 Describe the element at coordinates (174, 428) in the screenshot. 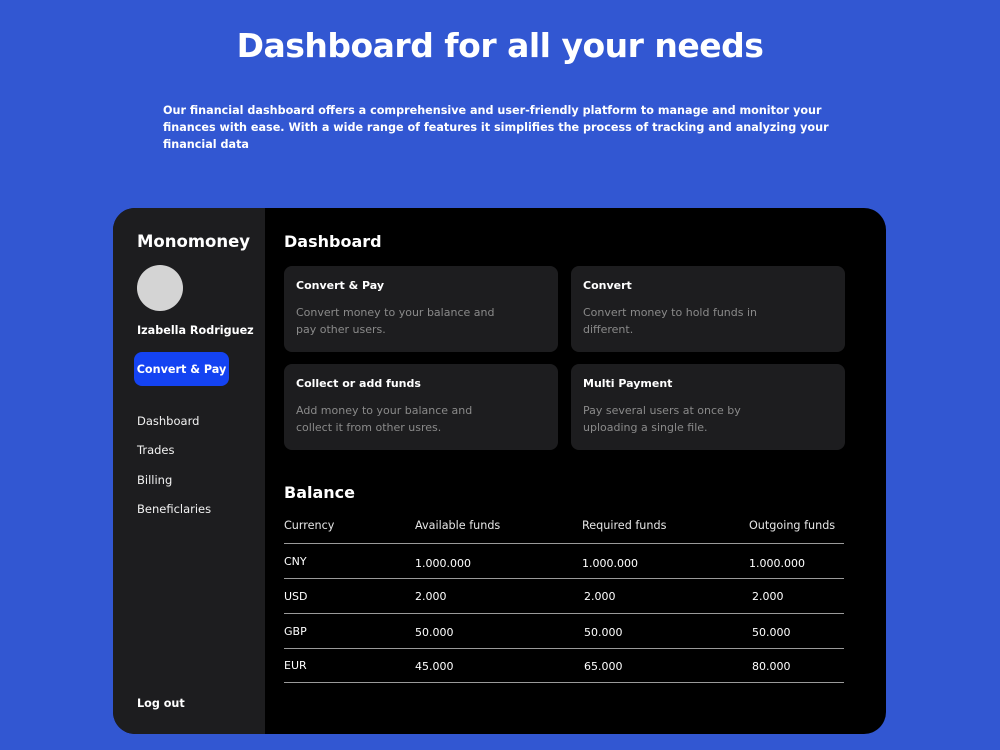

I see `sidebar-item-dashboard: Dashboard` at that location.